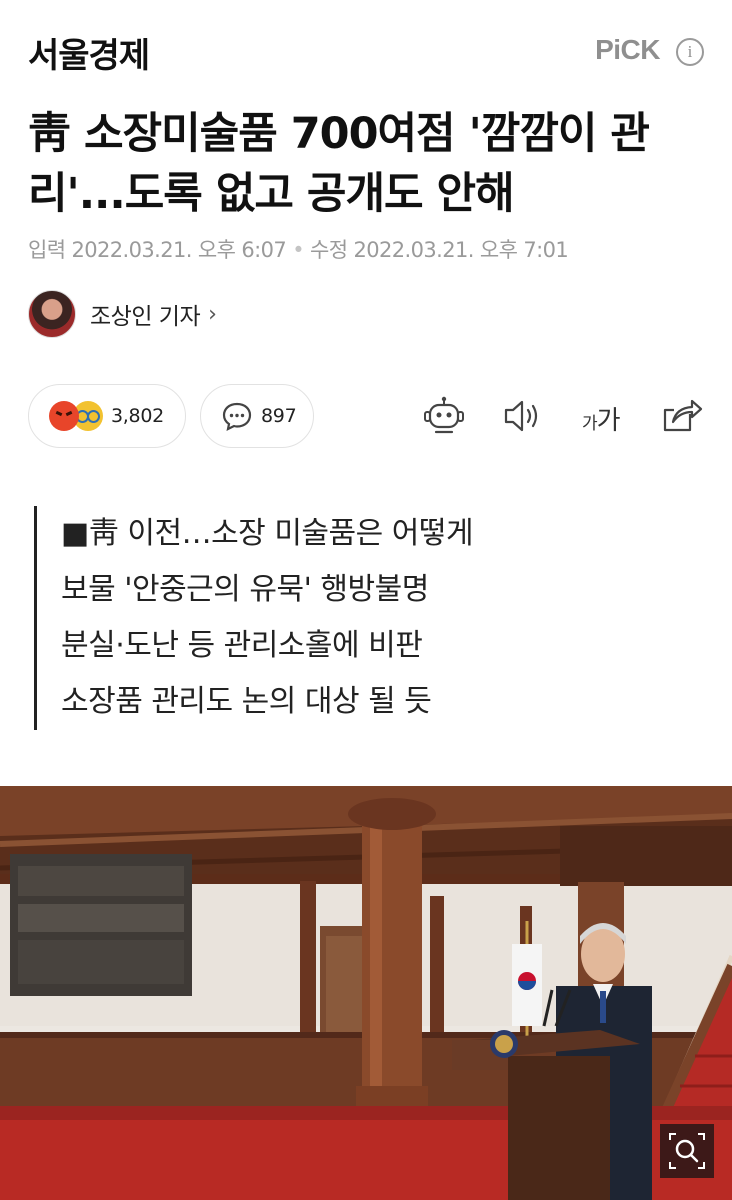  I want to click on author-avatar, so click(52, 314).